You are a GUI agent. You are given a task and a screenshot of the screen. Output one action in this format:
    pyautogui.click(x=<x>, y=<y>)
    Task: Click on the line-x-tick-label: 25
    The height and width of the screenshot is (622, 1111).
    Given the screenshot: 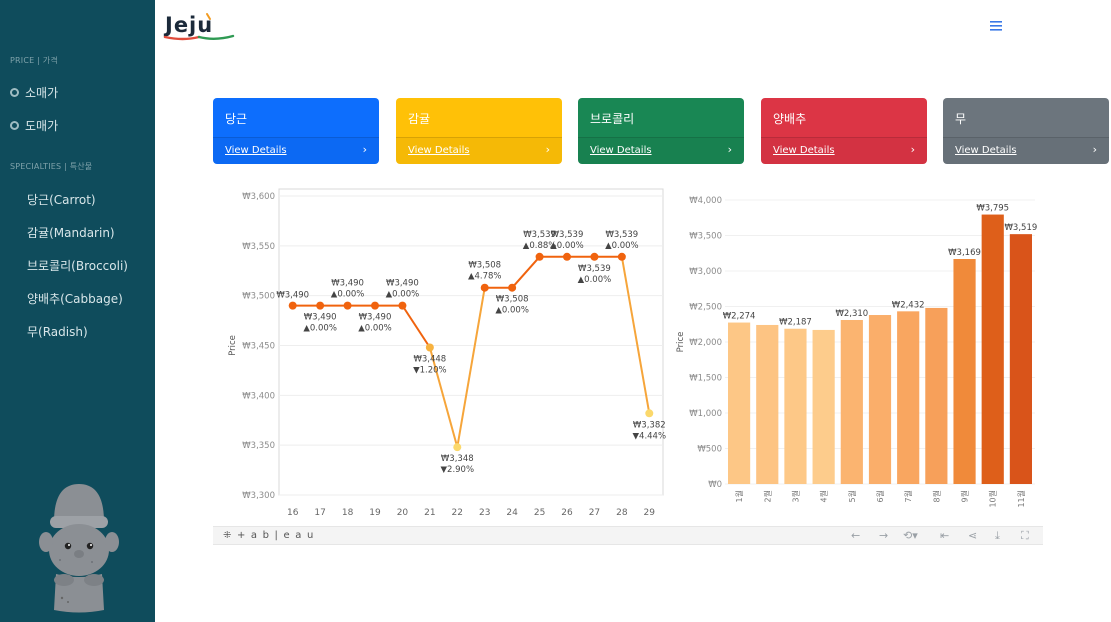 What is the action you would take?
    pyautogui.click(x=539, y=513)
    